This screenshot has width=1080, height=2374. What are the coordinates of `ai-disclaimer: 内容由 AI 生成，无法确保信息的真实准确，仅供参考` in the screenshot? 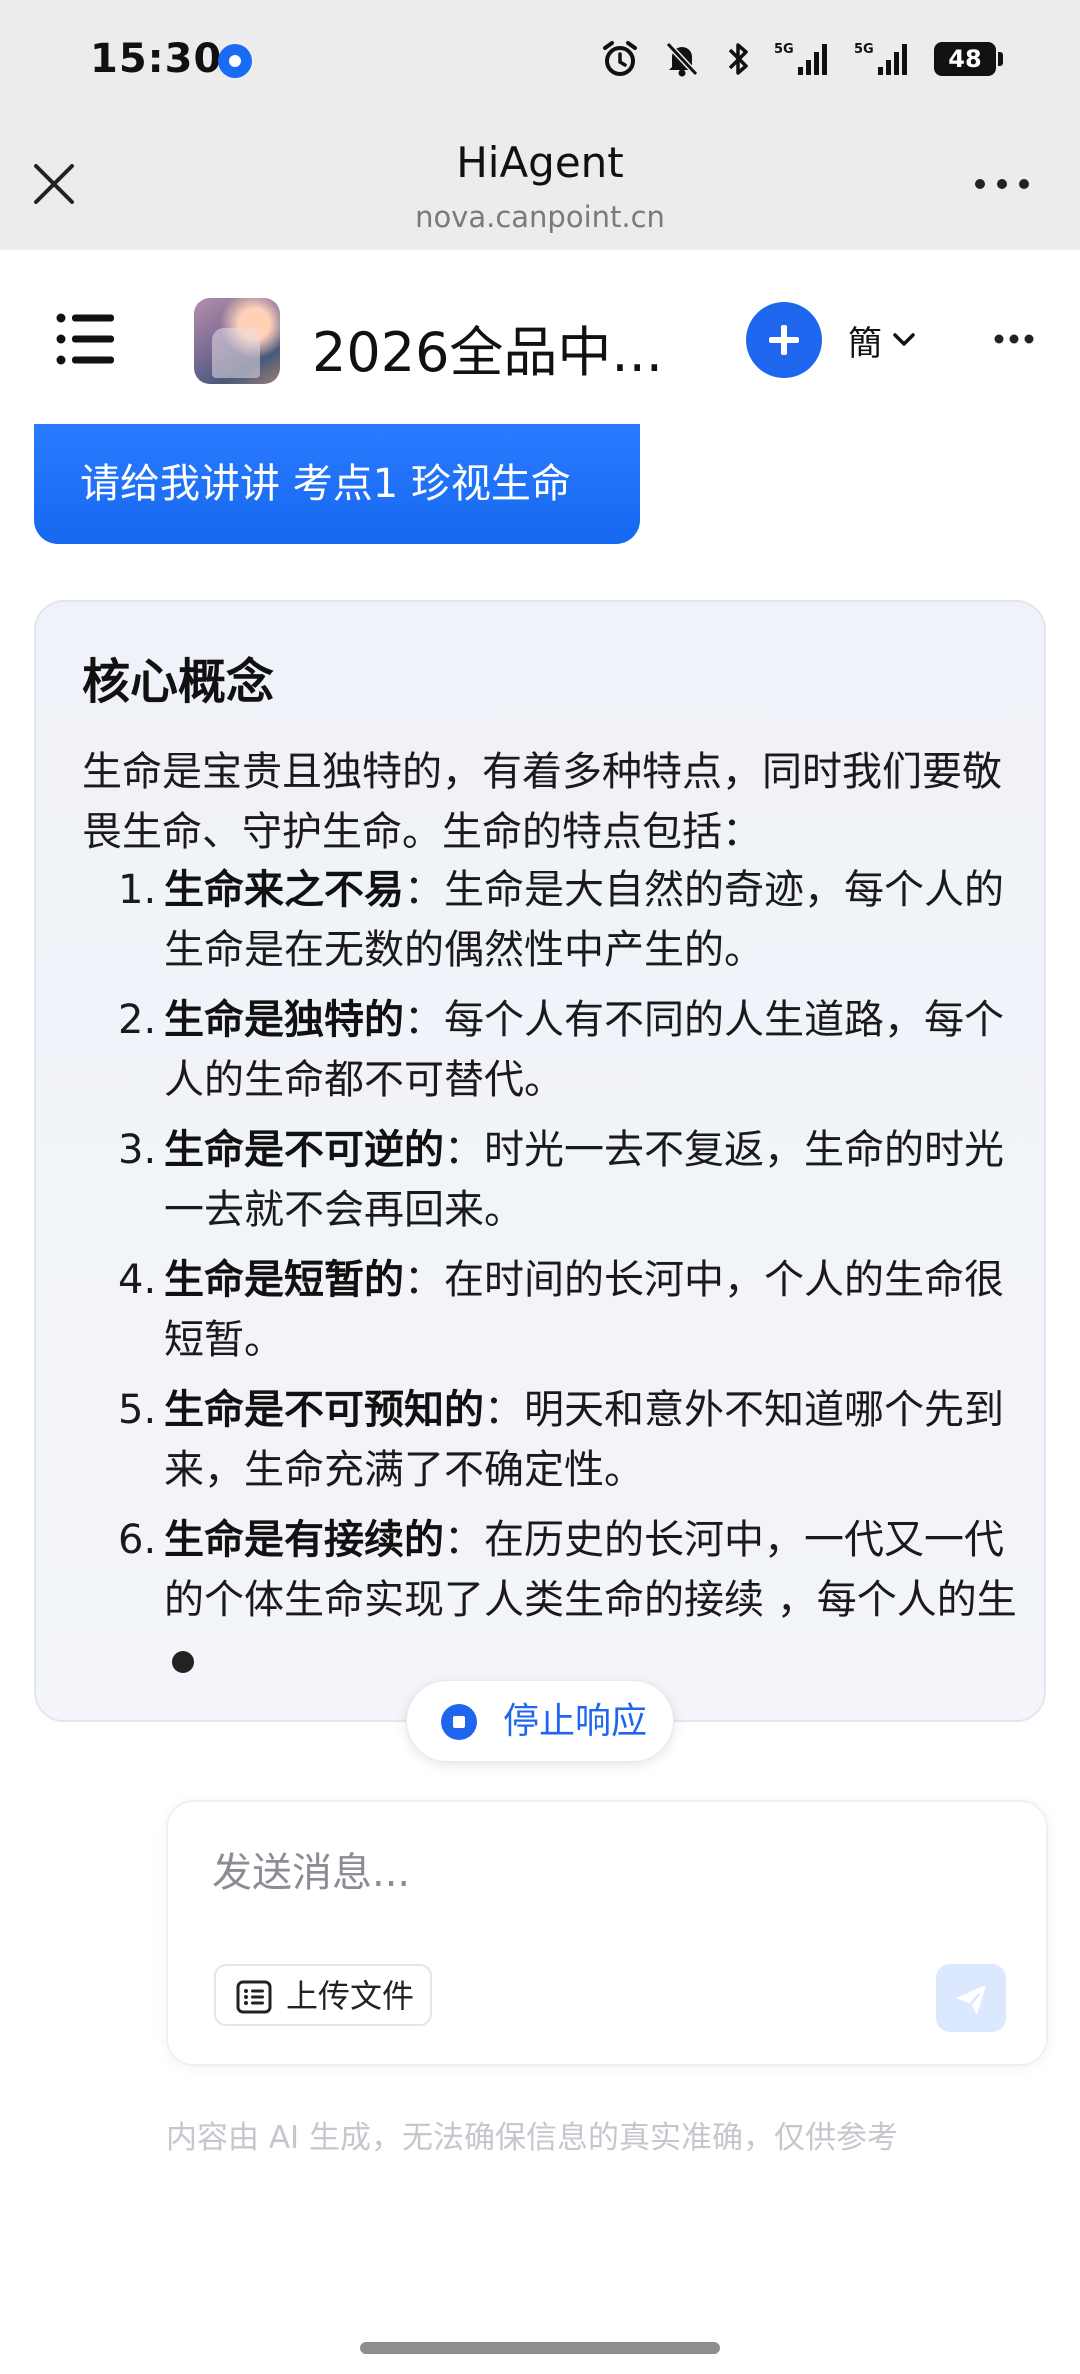 It's located at (532, 2138).